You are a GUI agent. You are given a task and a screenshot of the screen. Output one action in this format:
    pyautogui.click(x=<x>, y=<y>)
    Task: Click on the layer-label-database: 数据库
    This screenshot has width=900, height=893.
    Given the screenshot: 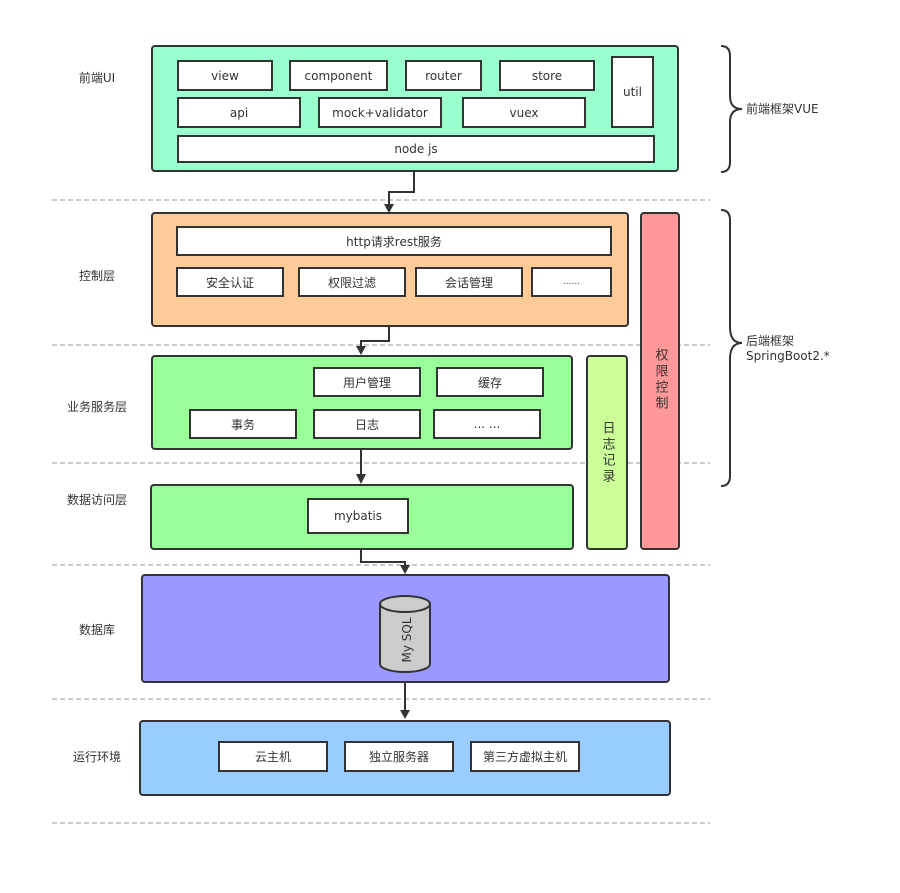 What is the action you would take?
    pyautogui.click(x=96, y=630)
    